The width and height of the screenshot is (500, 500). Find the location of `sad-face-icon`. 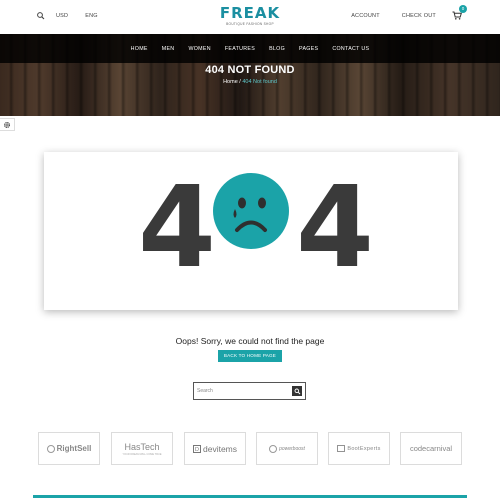

sad-face-icon is located at coordinates (251, 211).